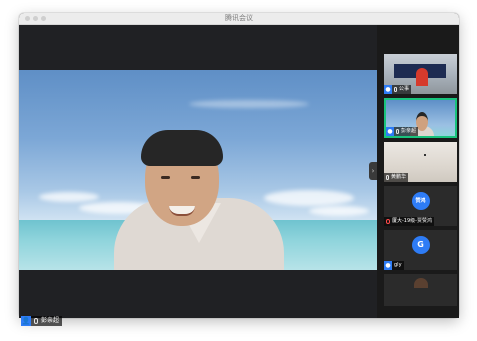  I want to click on participant-name: 厦大-19级-贾赞鸿, so click(412, 221).